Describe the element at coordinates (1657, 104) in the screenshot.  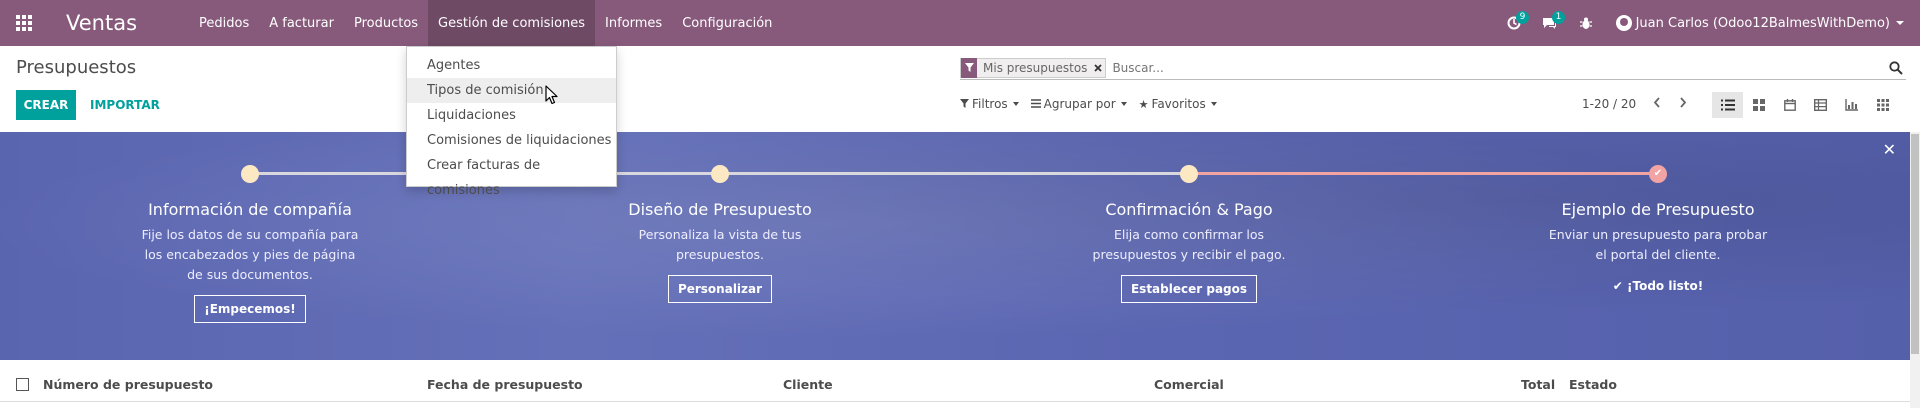
I see `chevron-left-icon` at that location.